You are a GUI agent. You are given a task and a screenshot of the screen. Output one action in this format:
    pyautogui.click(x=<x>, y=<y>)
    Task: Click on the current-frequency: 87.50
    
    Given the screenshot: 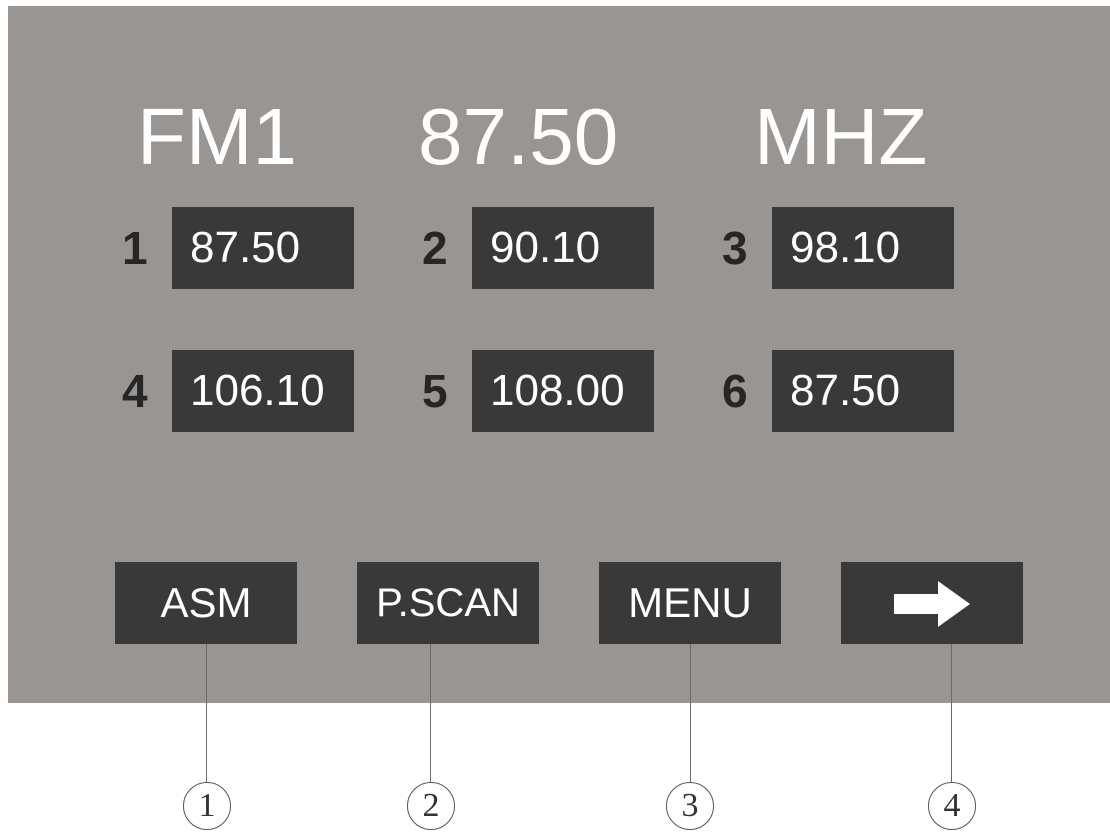 What is the action you would take?
    pyautogui.click(x=518, y=136)
    